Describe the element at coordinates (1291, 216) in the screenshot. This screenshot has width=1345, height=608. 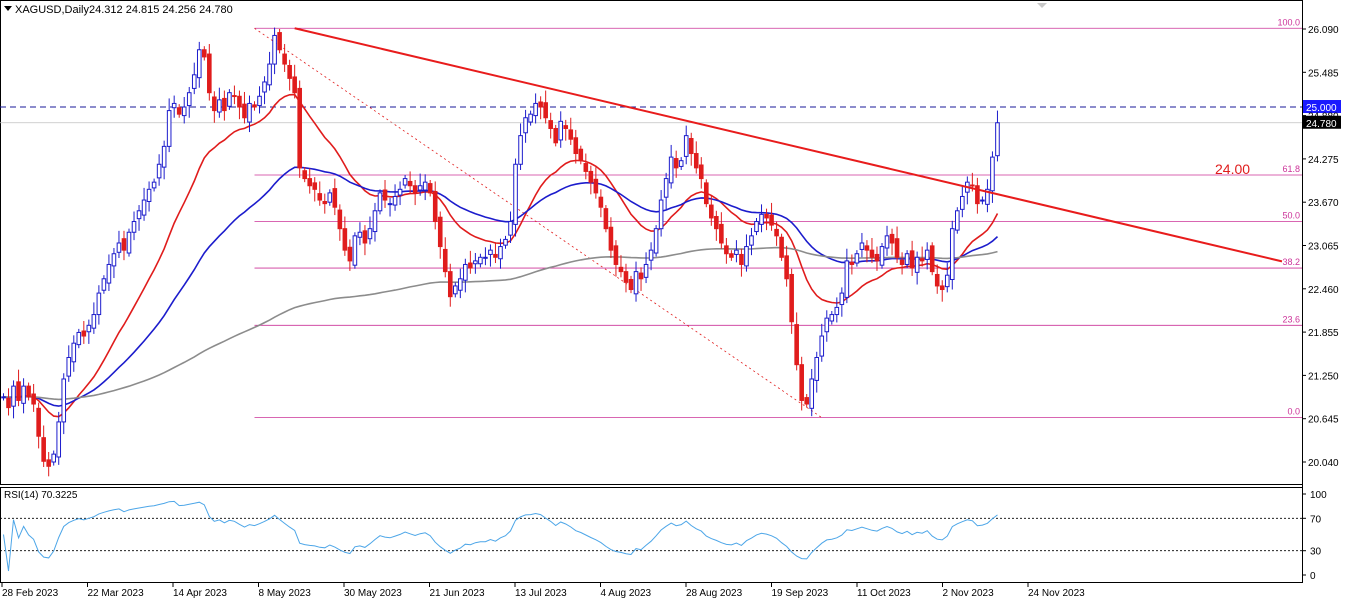
I see `fib-level-label: 50.0` at that location.